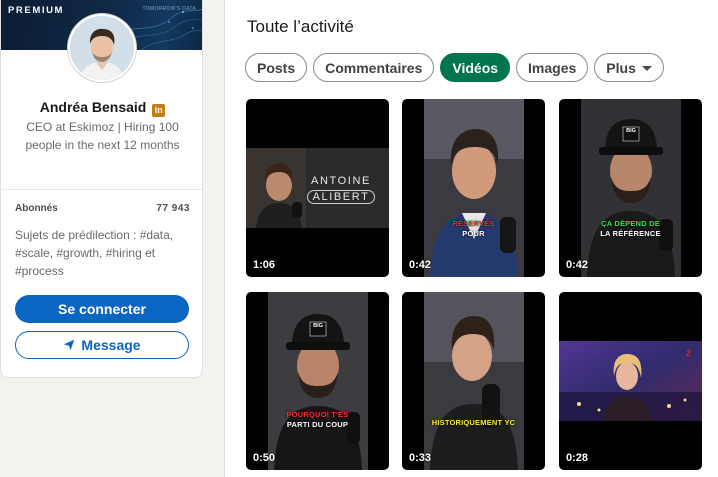 This screenshot has height=477, width=718. I want to click on subtitle-caption-bottom: POUR, so click(473, 233).